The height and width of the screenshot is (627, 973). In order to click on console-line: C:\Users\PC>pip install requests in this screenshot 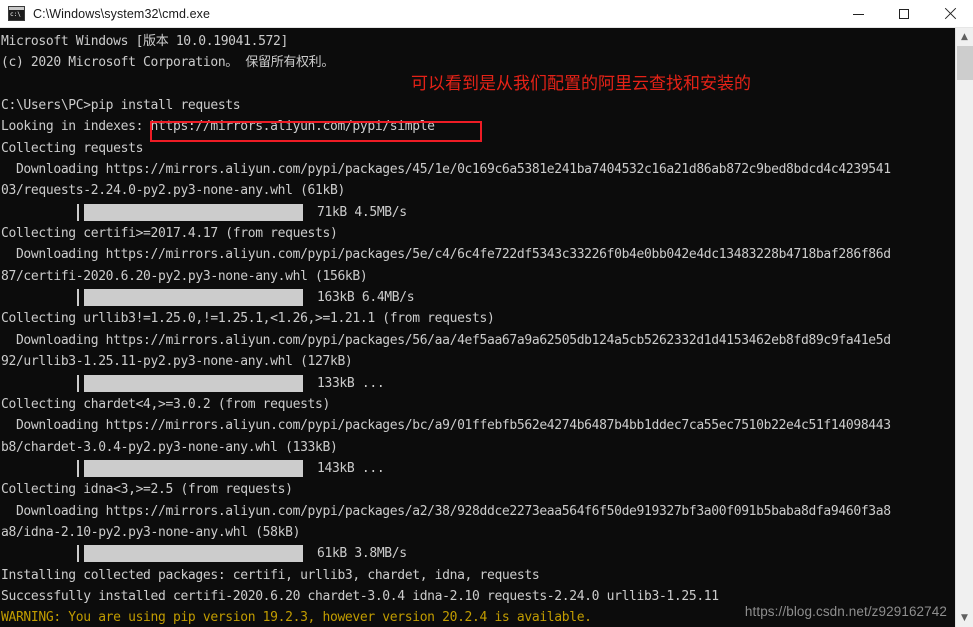, I will do `click(121, 106)`.